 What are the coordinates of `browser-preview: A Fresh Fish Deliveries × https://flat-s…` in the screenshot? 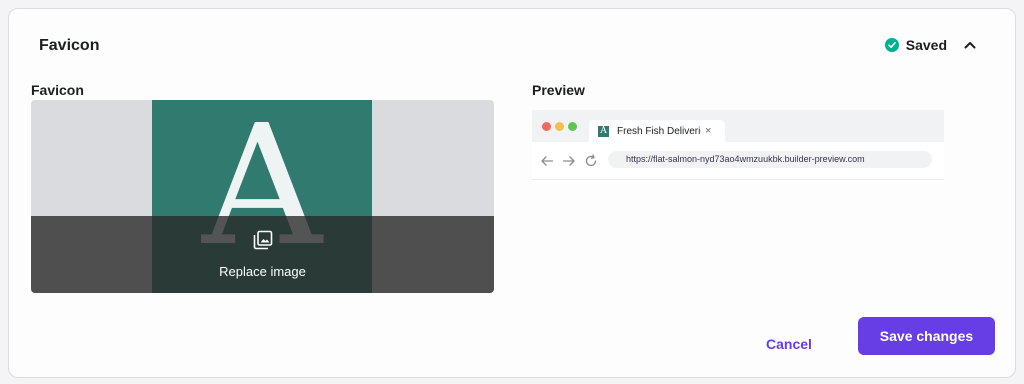 It's located at (738, 145).